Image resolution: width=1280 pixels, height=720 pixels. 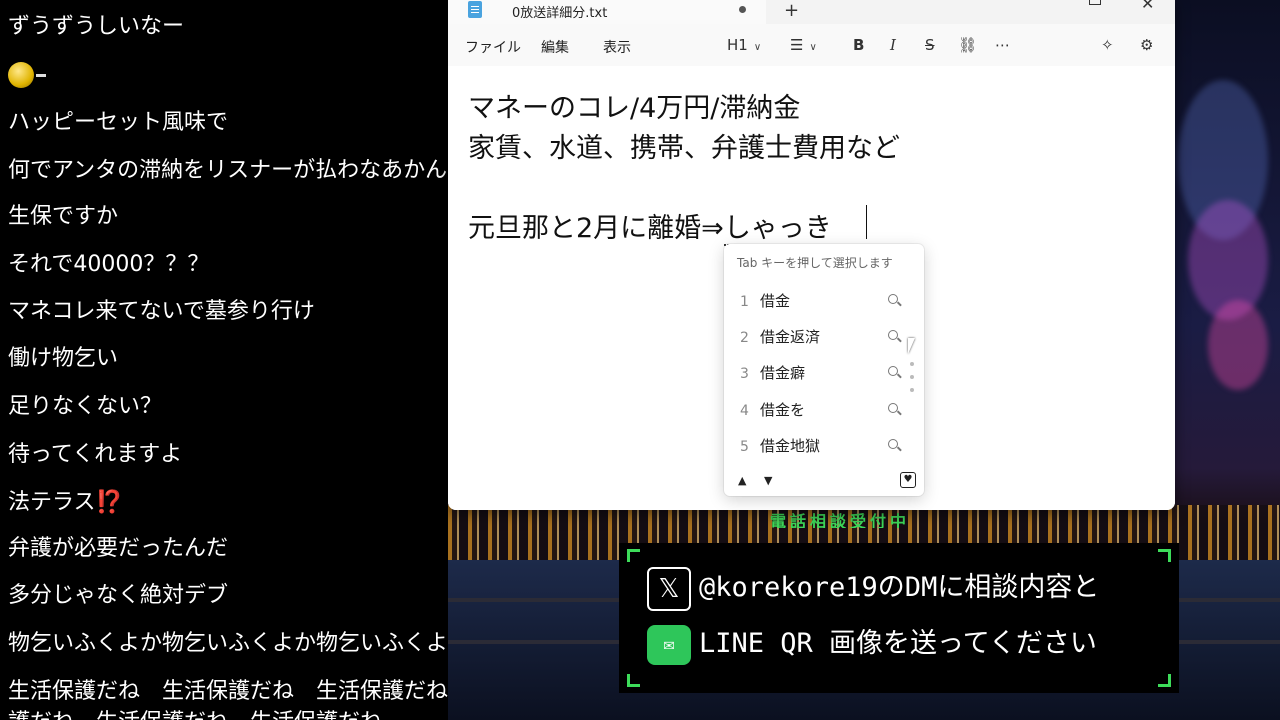 I want to click on comment: マネコレ来てないで墓参り行け, so click(x=161, y=311).